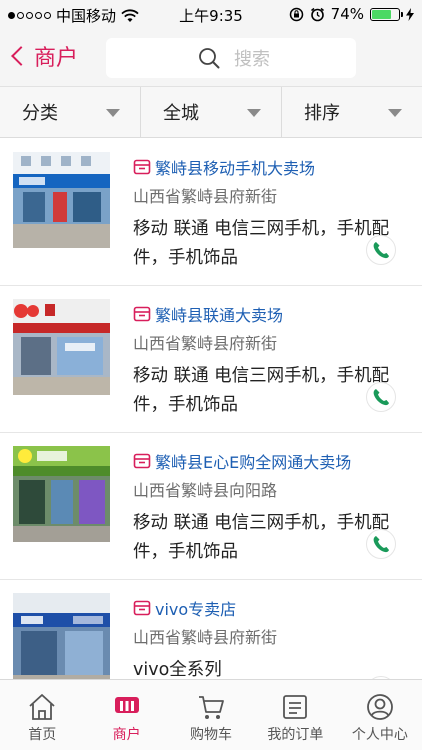  Describe the element at coordinates (205, 490) in the screenshot. I see `merchant-address: 山西省繁峙县向阳路` at that location.